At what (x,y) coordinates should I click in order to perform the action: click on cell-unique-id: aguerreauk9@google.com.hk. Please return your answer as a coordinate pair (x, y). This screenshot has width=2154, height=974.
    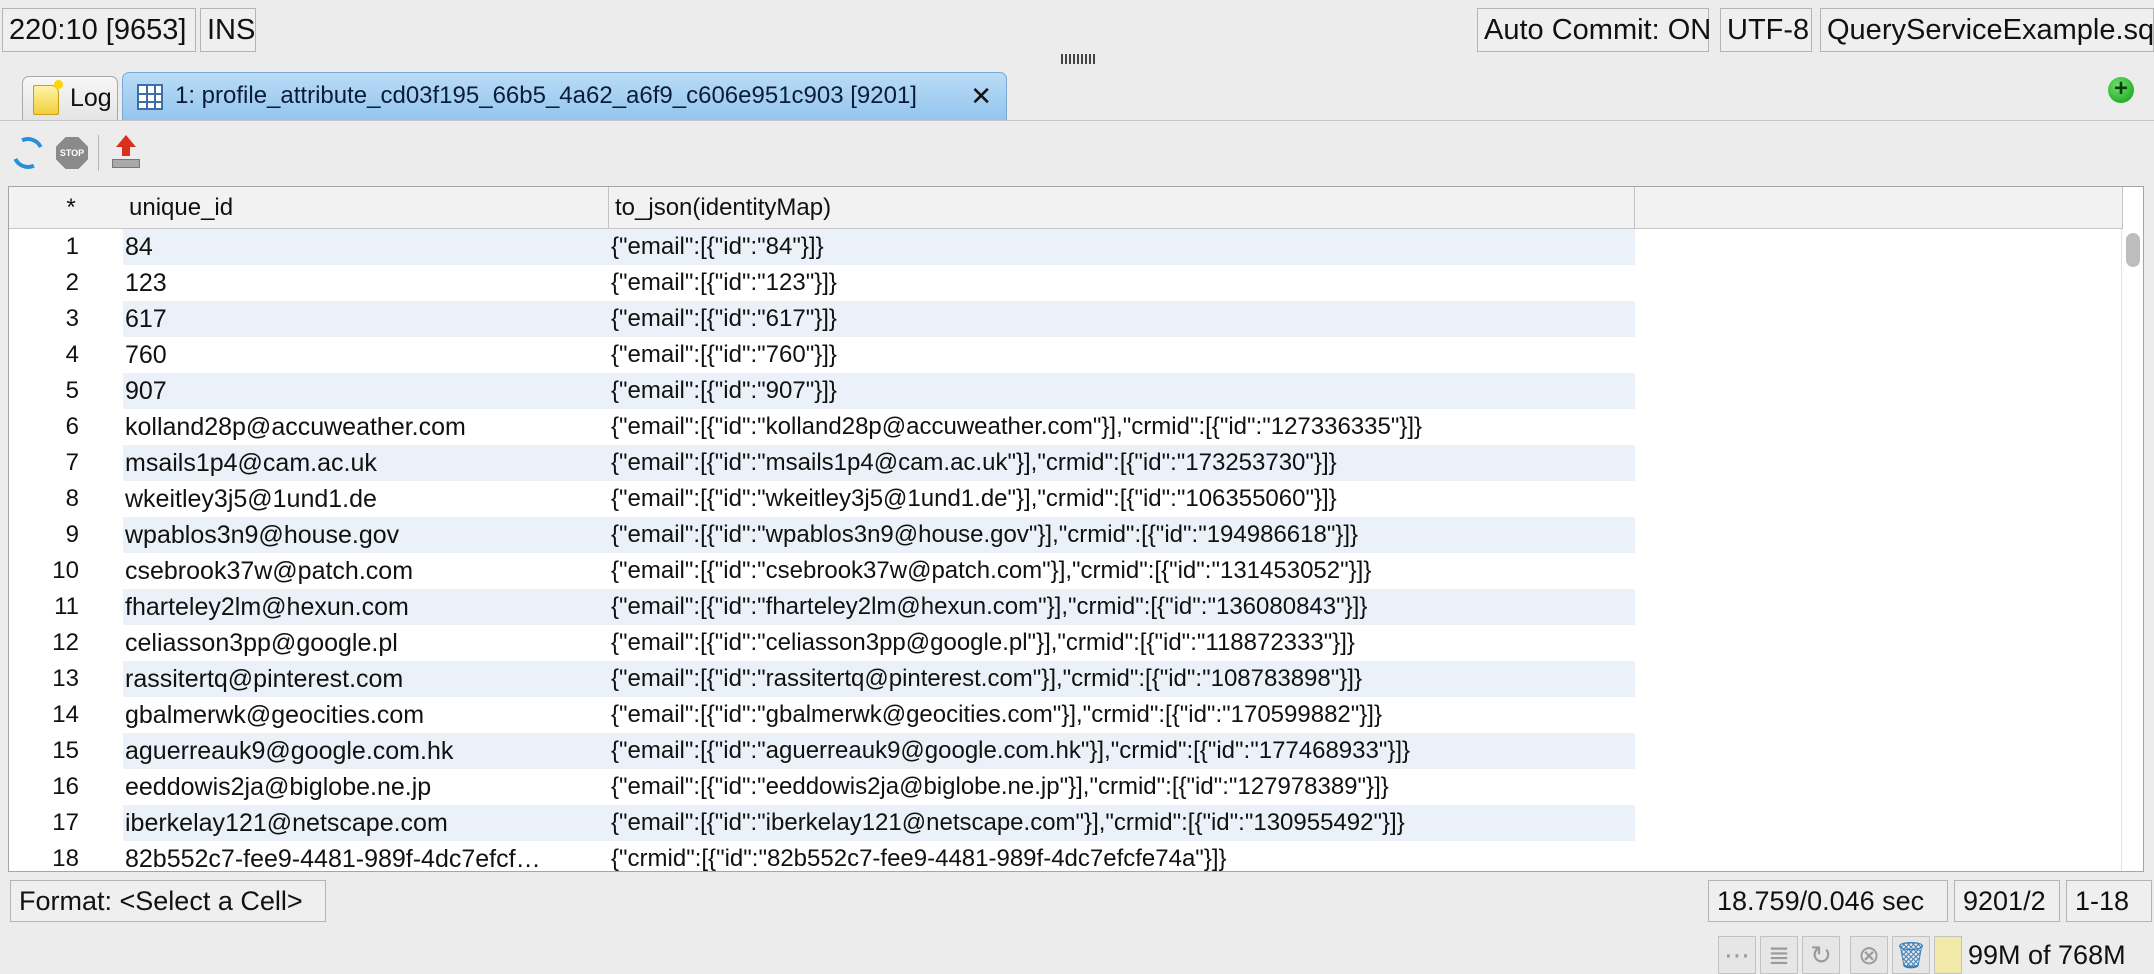
    Looking at the image, I should click on (365, 751).